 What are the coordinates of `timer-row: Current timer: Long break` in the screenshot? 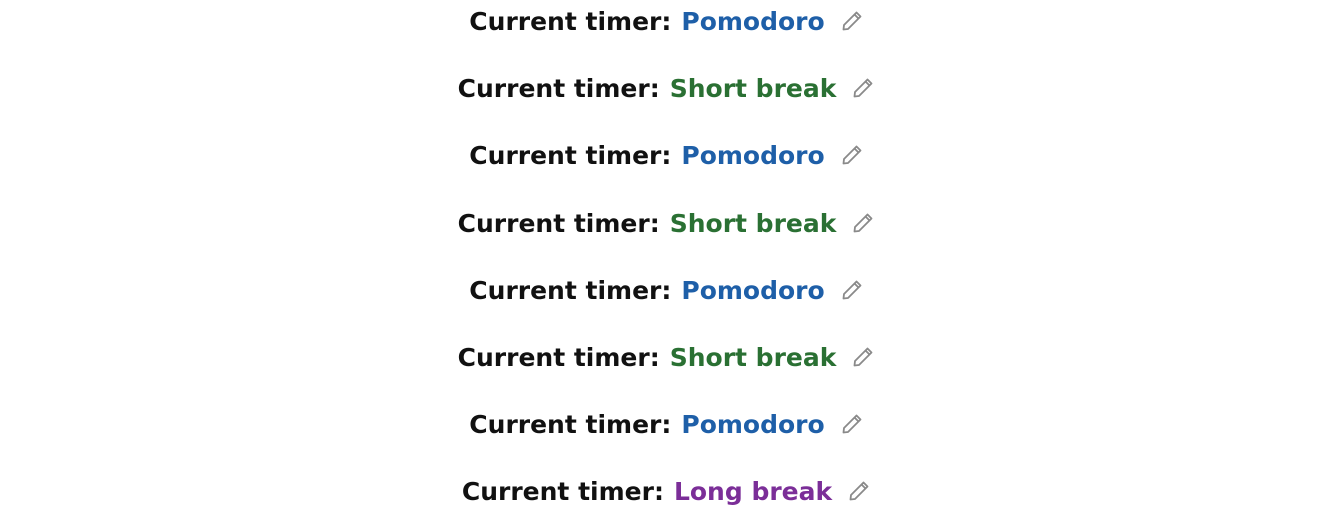 It's located at (667, 491).